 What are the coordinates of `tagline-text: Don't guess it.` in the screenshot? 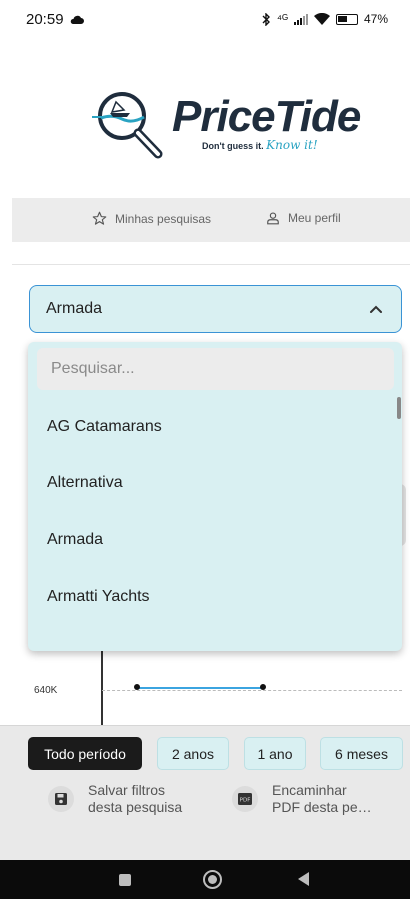 It's located at (233, 146).